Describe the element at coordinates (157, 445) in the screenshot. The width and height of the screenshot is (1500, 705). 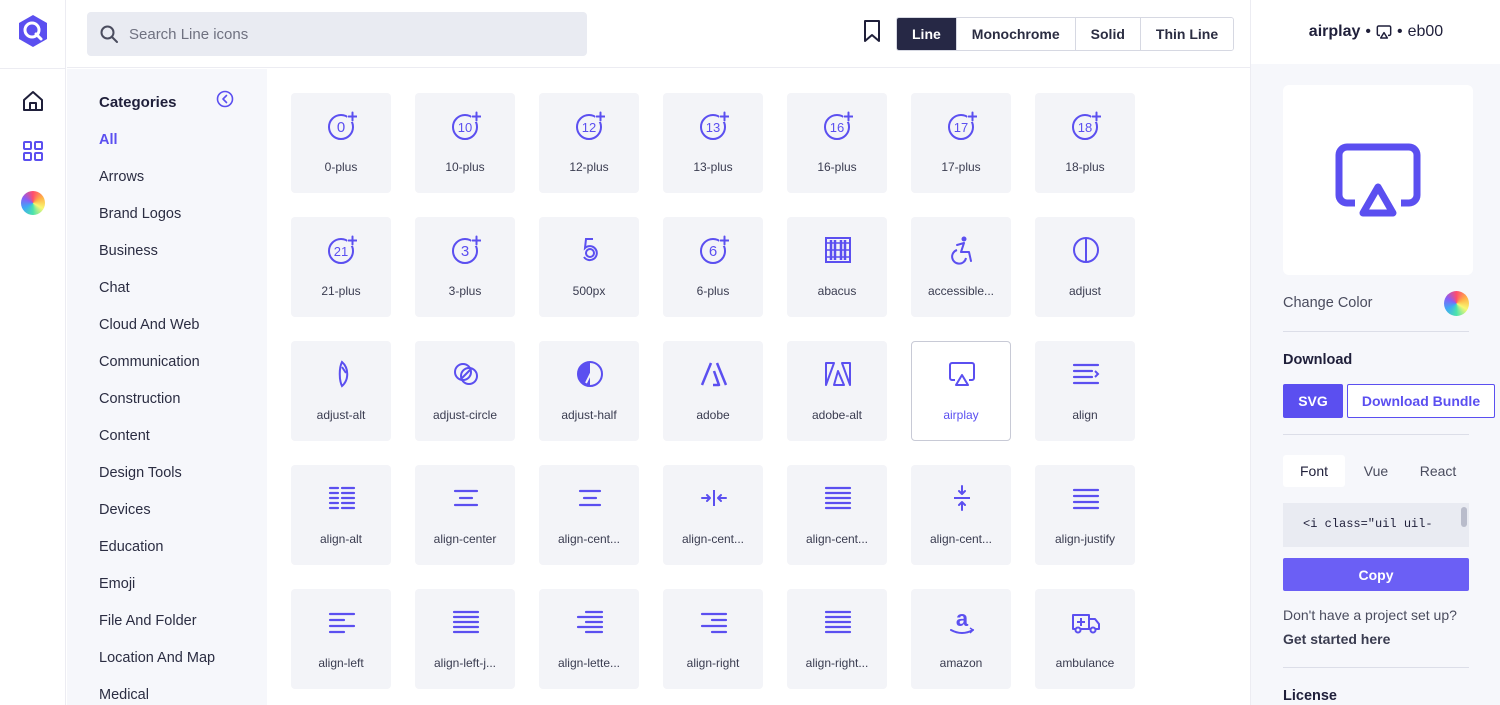
I see `category-item-content: Content` at that location.